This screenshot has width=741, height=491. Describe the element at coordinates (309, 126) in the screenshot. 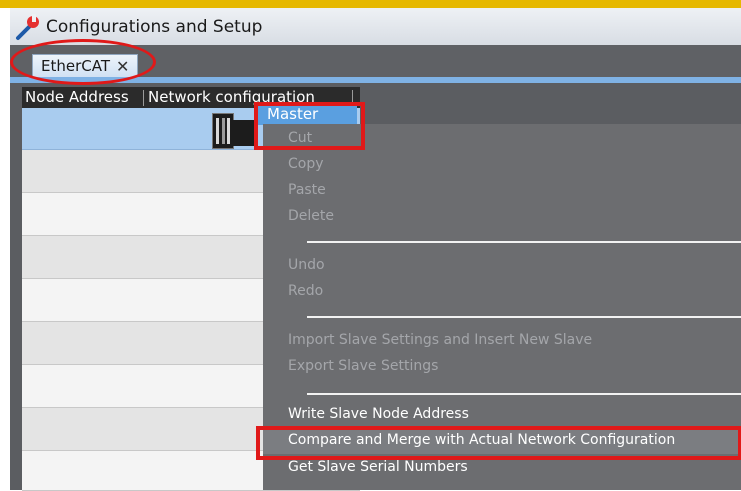

I see `annotation-box-master` at that location.